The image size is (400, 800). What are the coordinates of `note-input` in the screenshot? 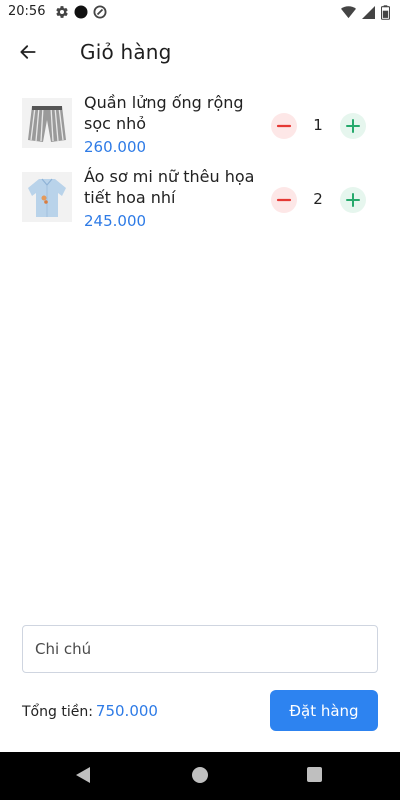 It's located at (200, 649).